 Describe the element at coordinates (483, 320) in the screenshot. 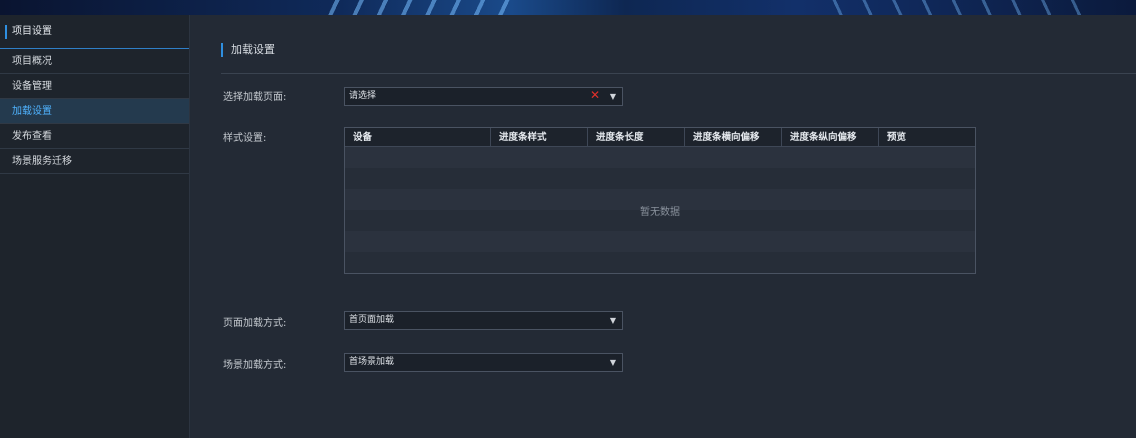

I see `page-load-mode-select: 首页面加载 ▼` at that location.